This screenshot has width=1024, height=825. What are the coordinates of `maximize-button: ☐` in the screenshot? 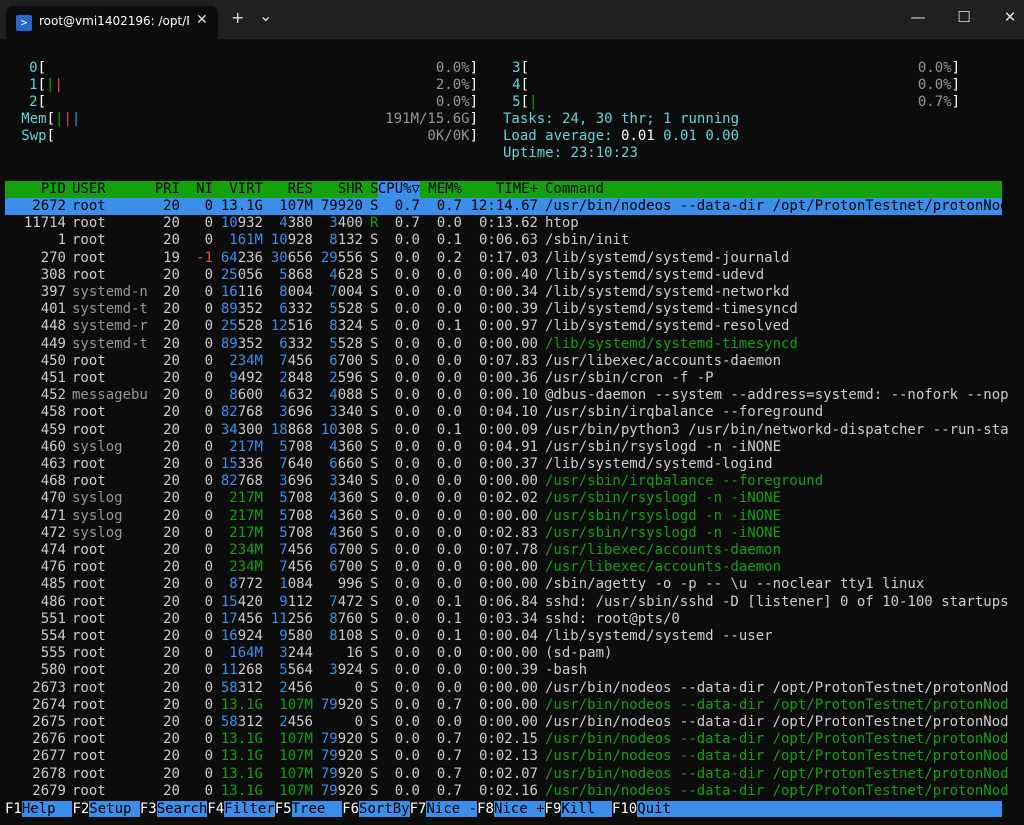 It's located at (964, 17).